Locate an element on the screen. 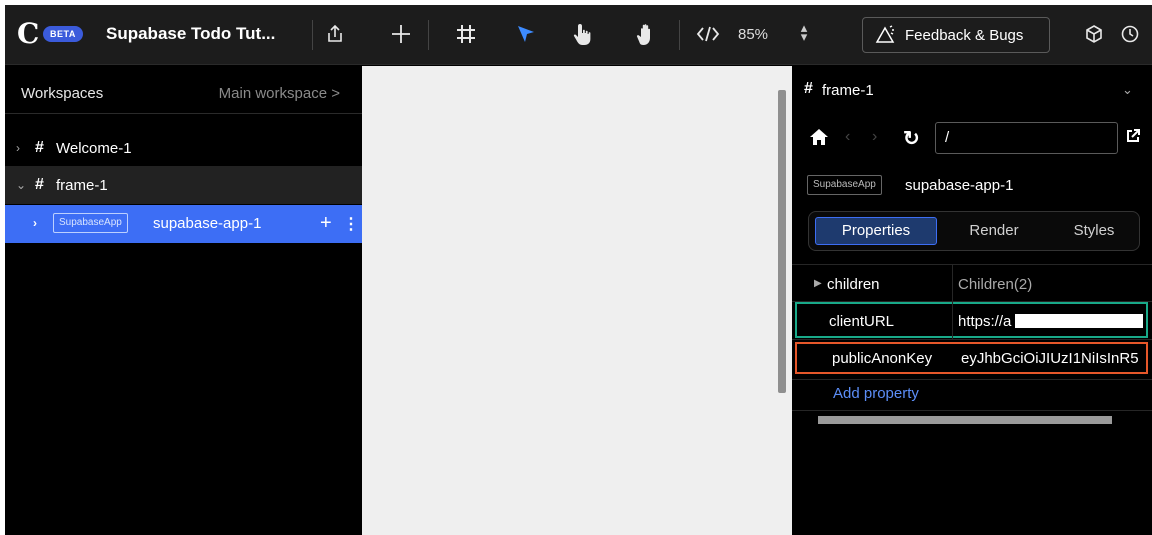 The width and height of the screenshot is (1152, 535). tree-item-welcome-1: › # Welcome-1 is located at coordinates (183, 148).